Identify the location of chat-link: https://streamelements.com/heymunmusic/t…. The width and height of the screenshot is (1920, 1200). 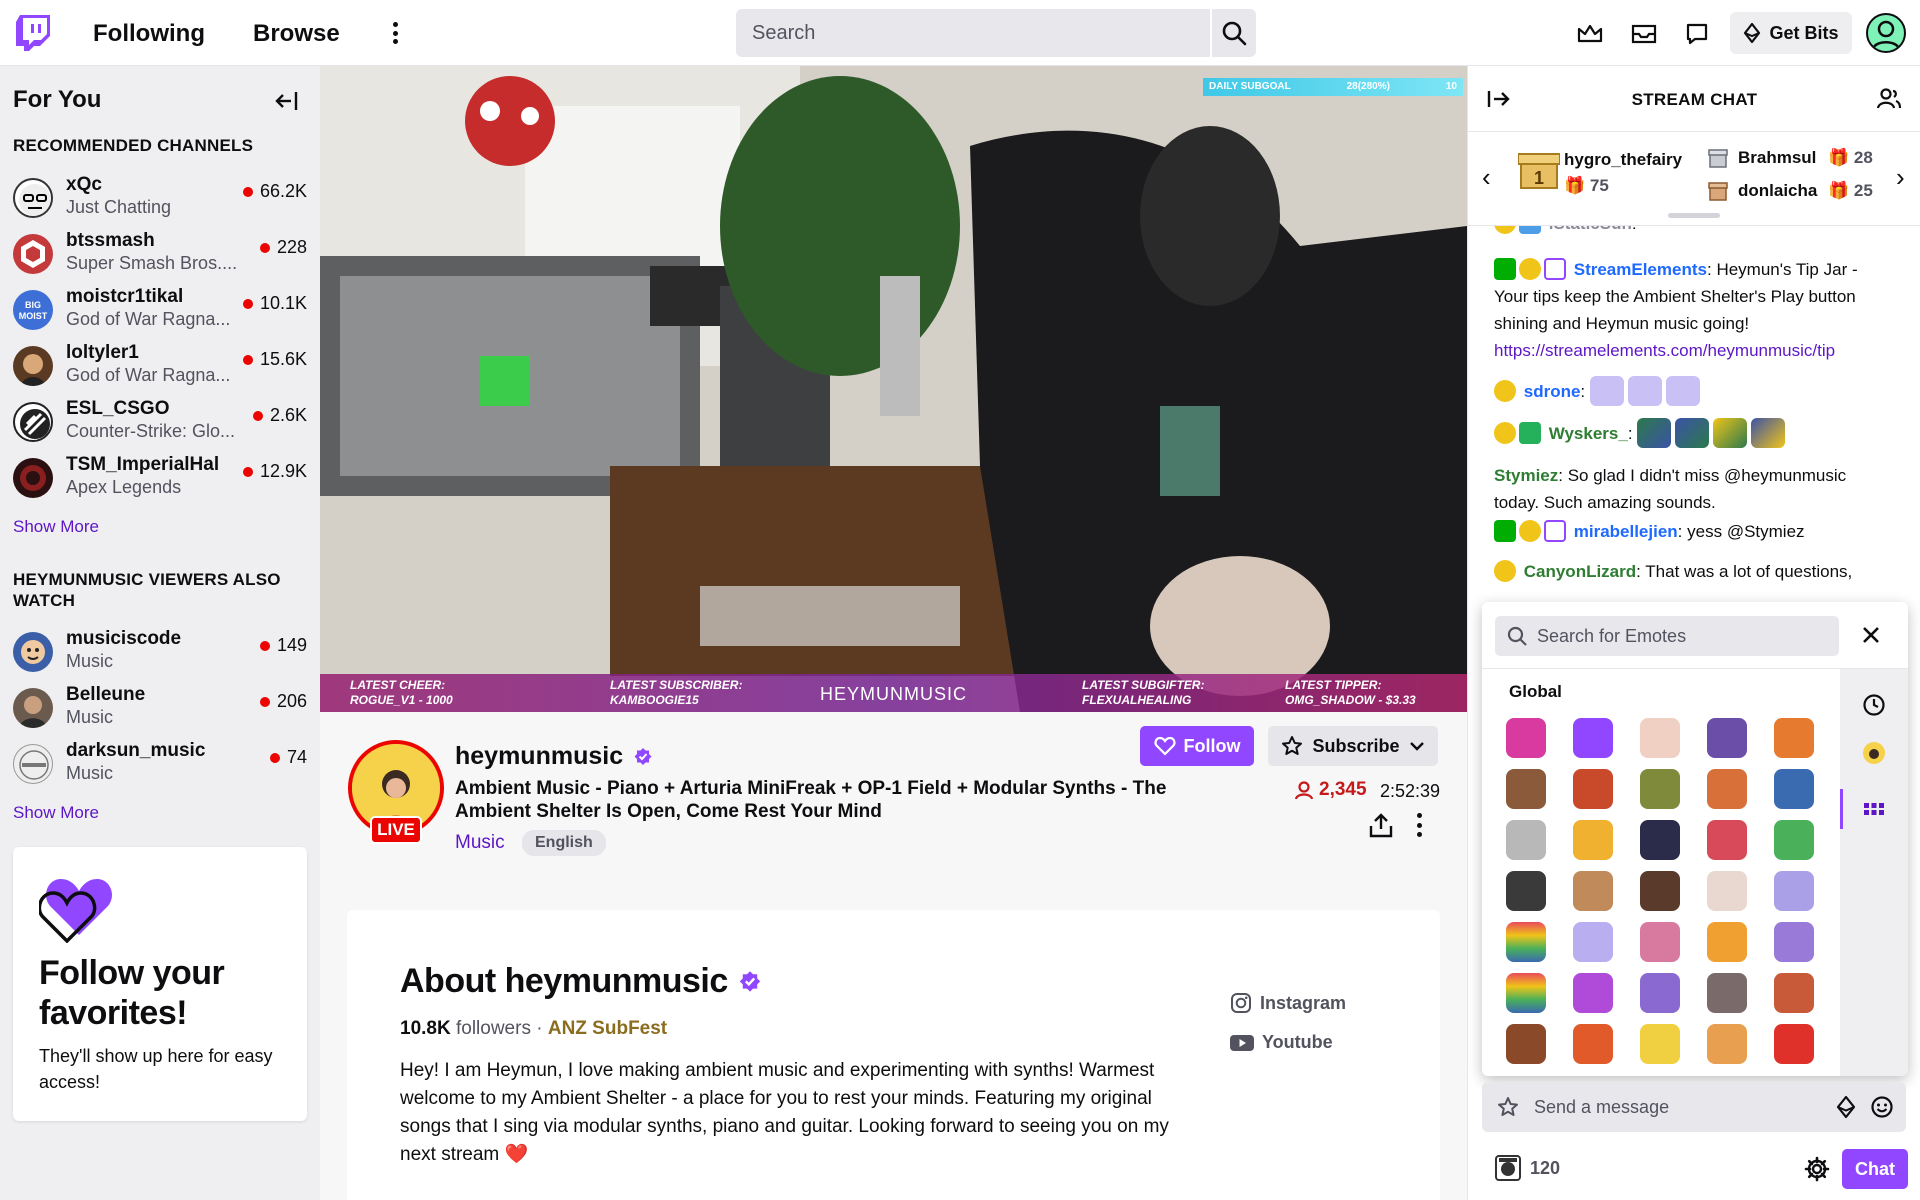
(1664, 350).